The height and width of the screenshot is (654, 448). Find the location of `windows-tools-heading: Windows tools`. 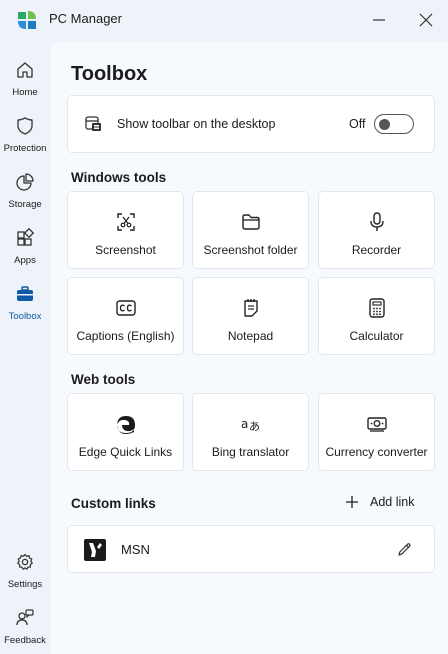

windows-tools-heading: Windows tools is located at coordinates (119, 177).